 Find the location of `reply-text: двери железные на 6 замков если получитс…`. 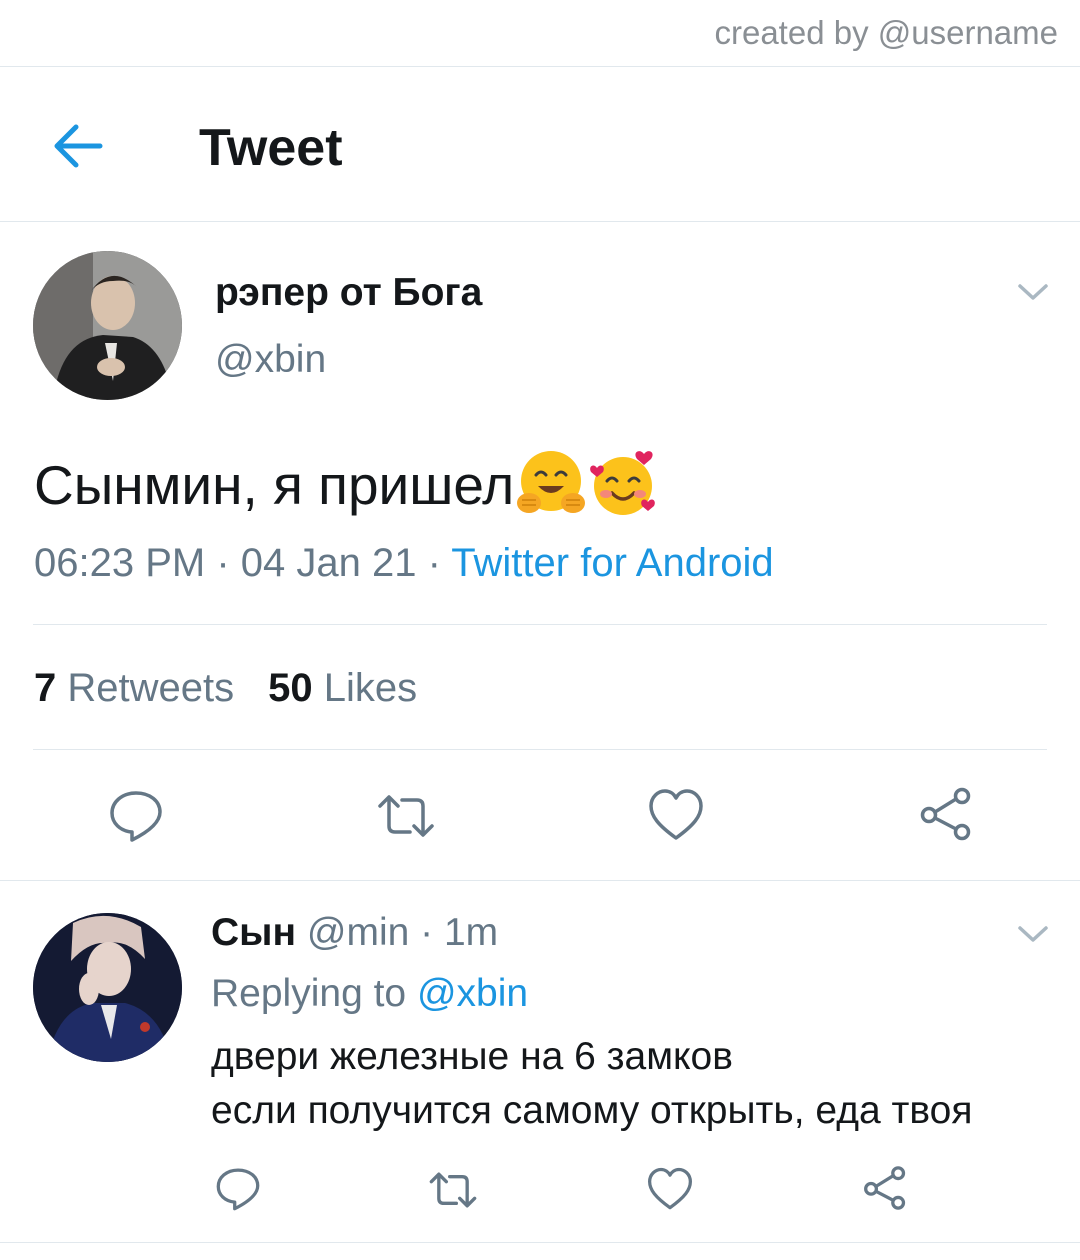

reply-text: двери железные на 6 замков если получитс… is located at coordinates (591, 1084).